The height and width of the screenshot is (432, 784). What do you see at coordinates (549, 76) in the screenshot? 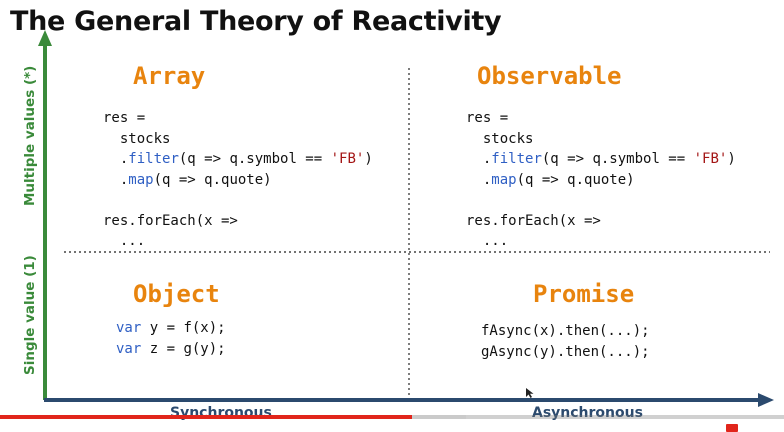
I see `quadrant-title-observable: Observable` at bounding box center [549, 76].